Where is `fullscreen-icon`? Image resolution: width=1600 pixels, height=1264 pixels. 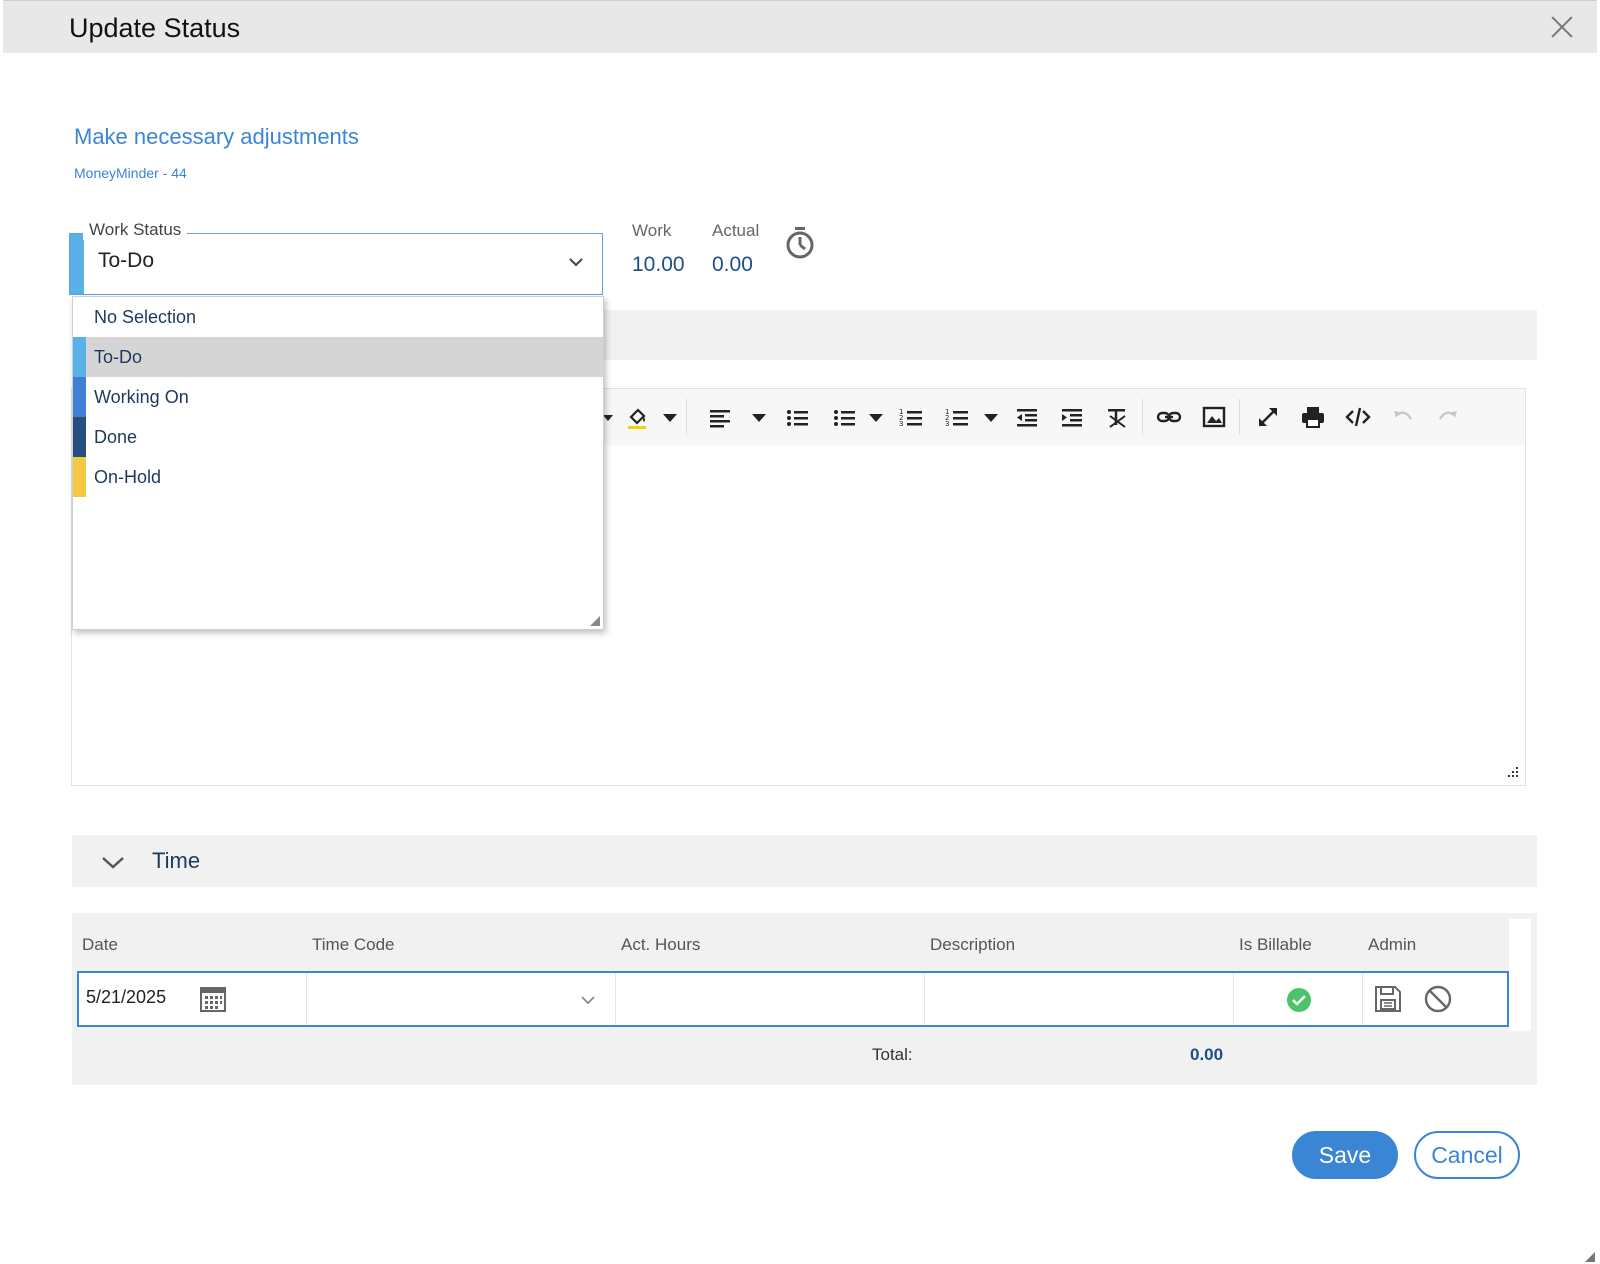 fullscreen-icon is located at coordinates (1268, 417).